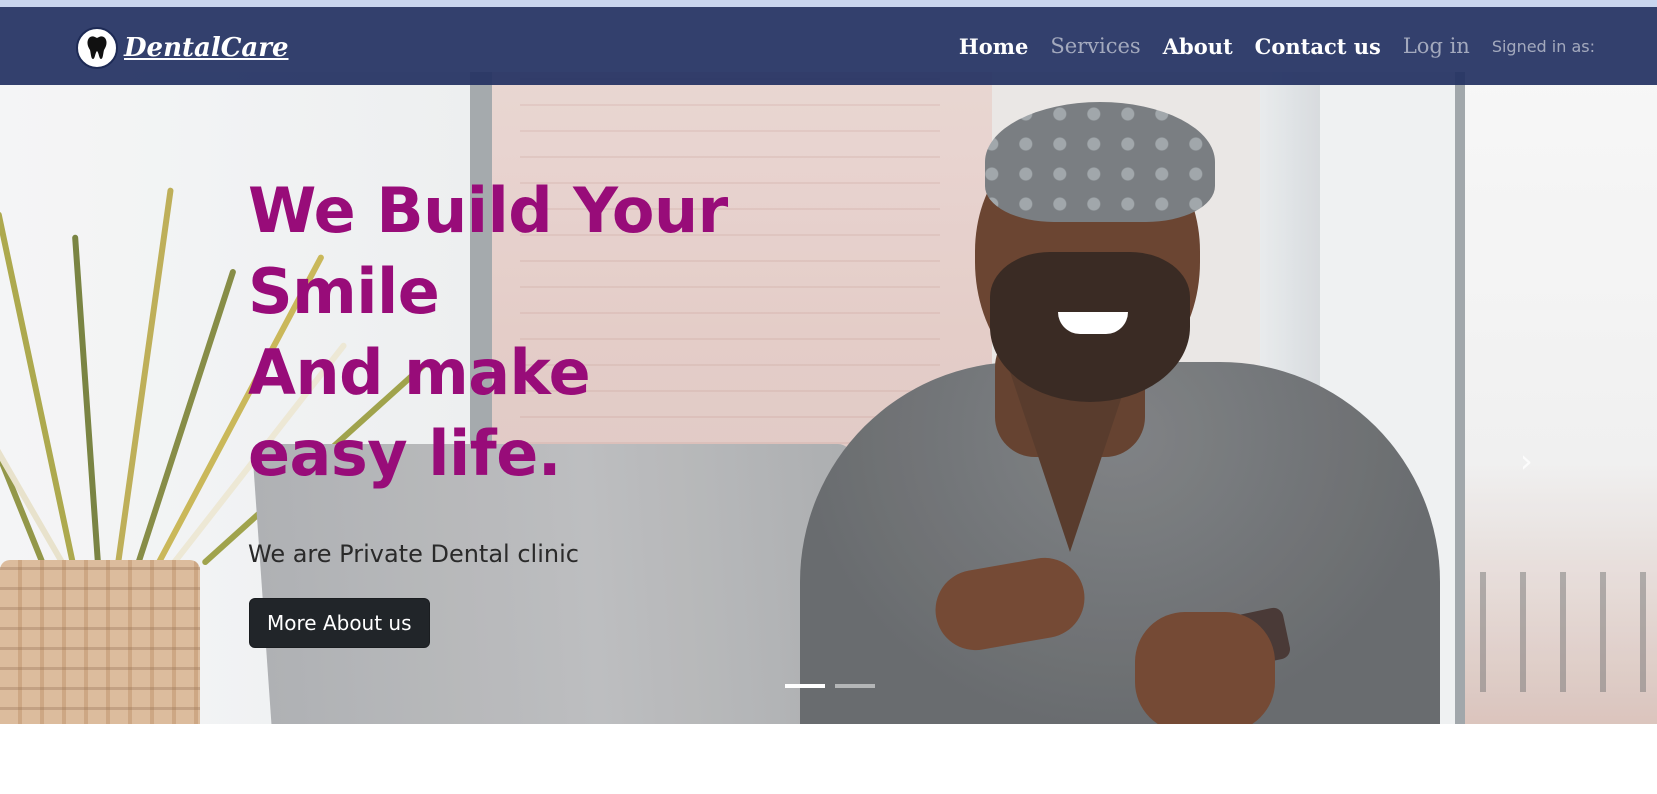 The width and height of the screenshot is (1657, 794). Describe the element at coordinates (1531, 467) in the screenshot. I see `carousel-next-icon: ›` at that location.